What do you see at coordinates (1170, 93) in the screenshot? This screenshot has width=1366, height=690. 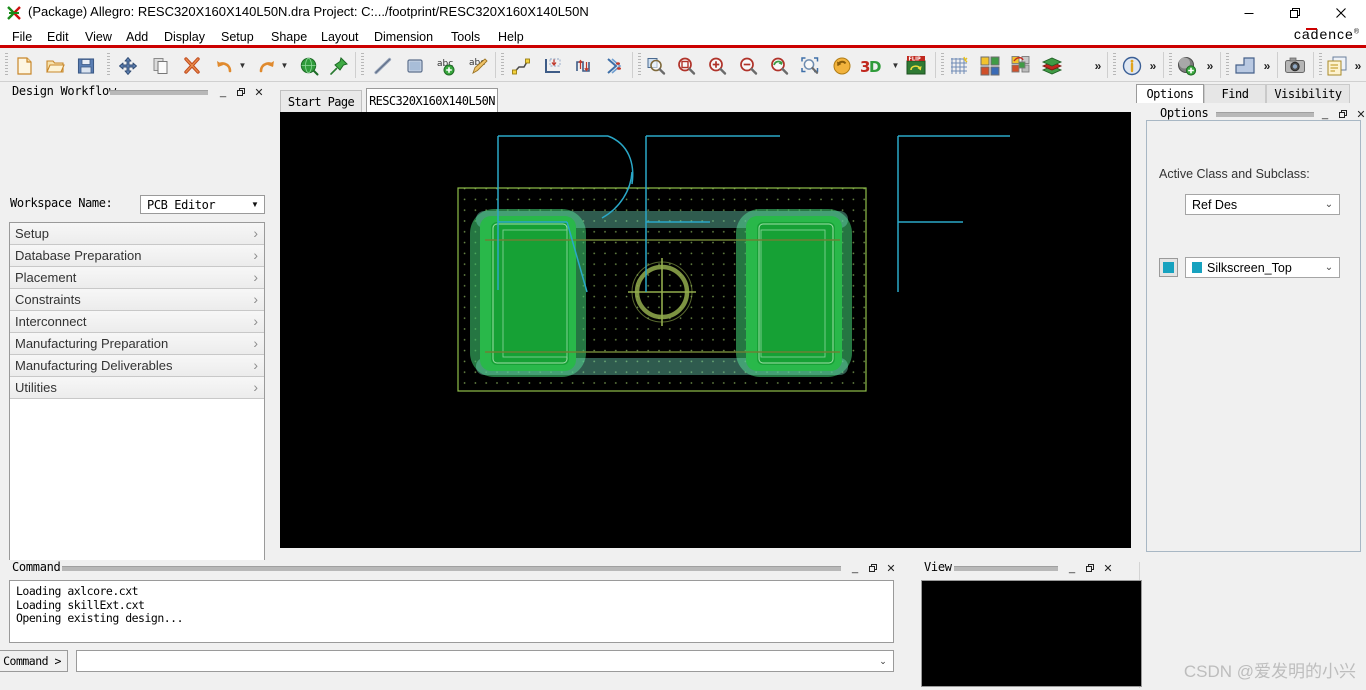 I see `tab-options: Options` at bounding box center [1170, 93].